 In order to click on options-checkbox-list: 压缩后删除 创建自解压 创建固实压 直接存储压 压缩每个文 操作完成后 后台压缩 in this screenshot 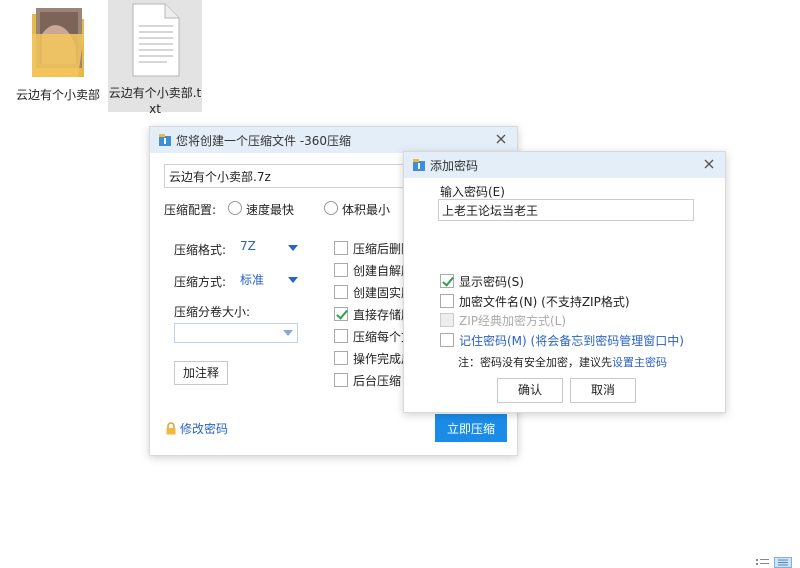, I will do `click(374, 314)`.